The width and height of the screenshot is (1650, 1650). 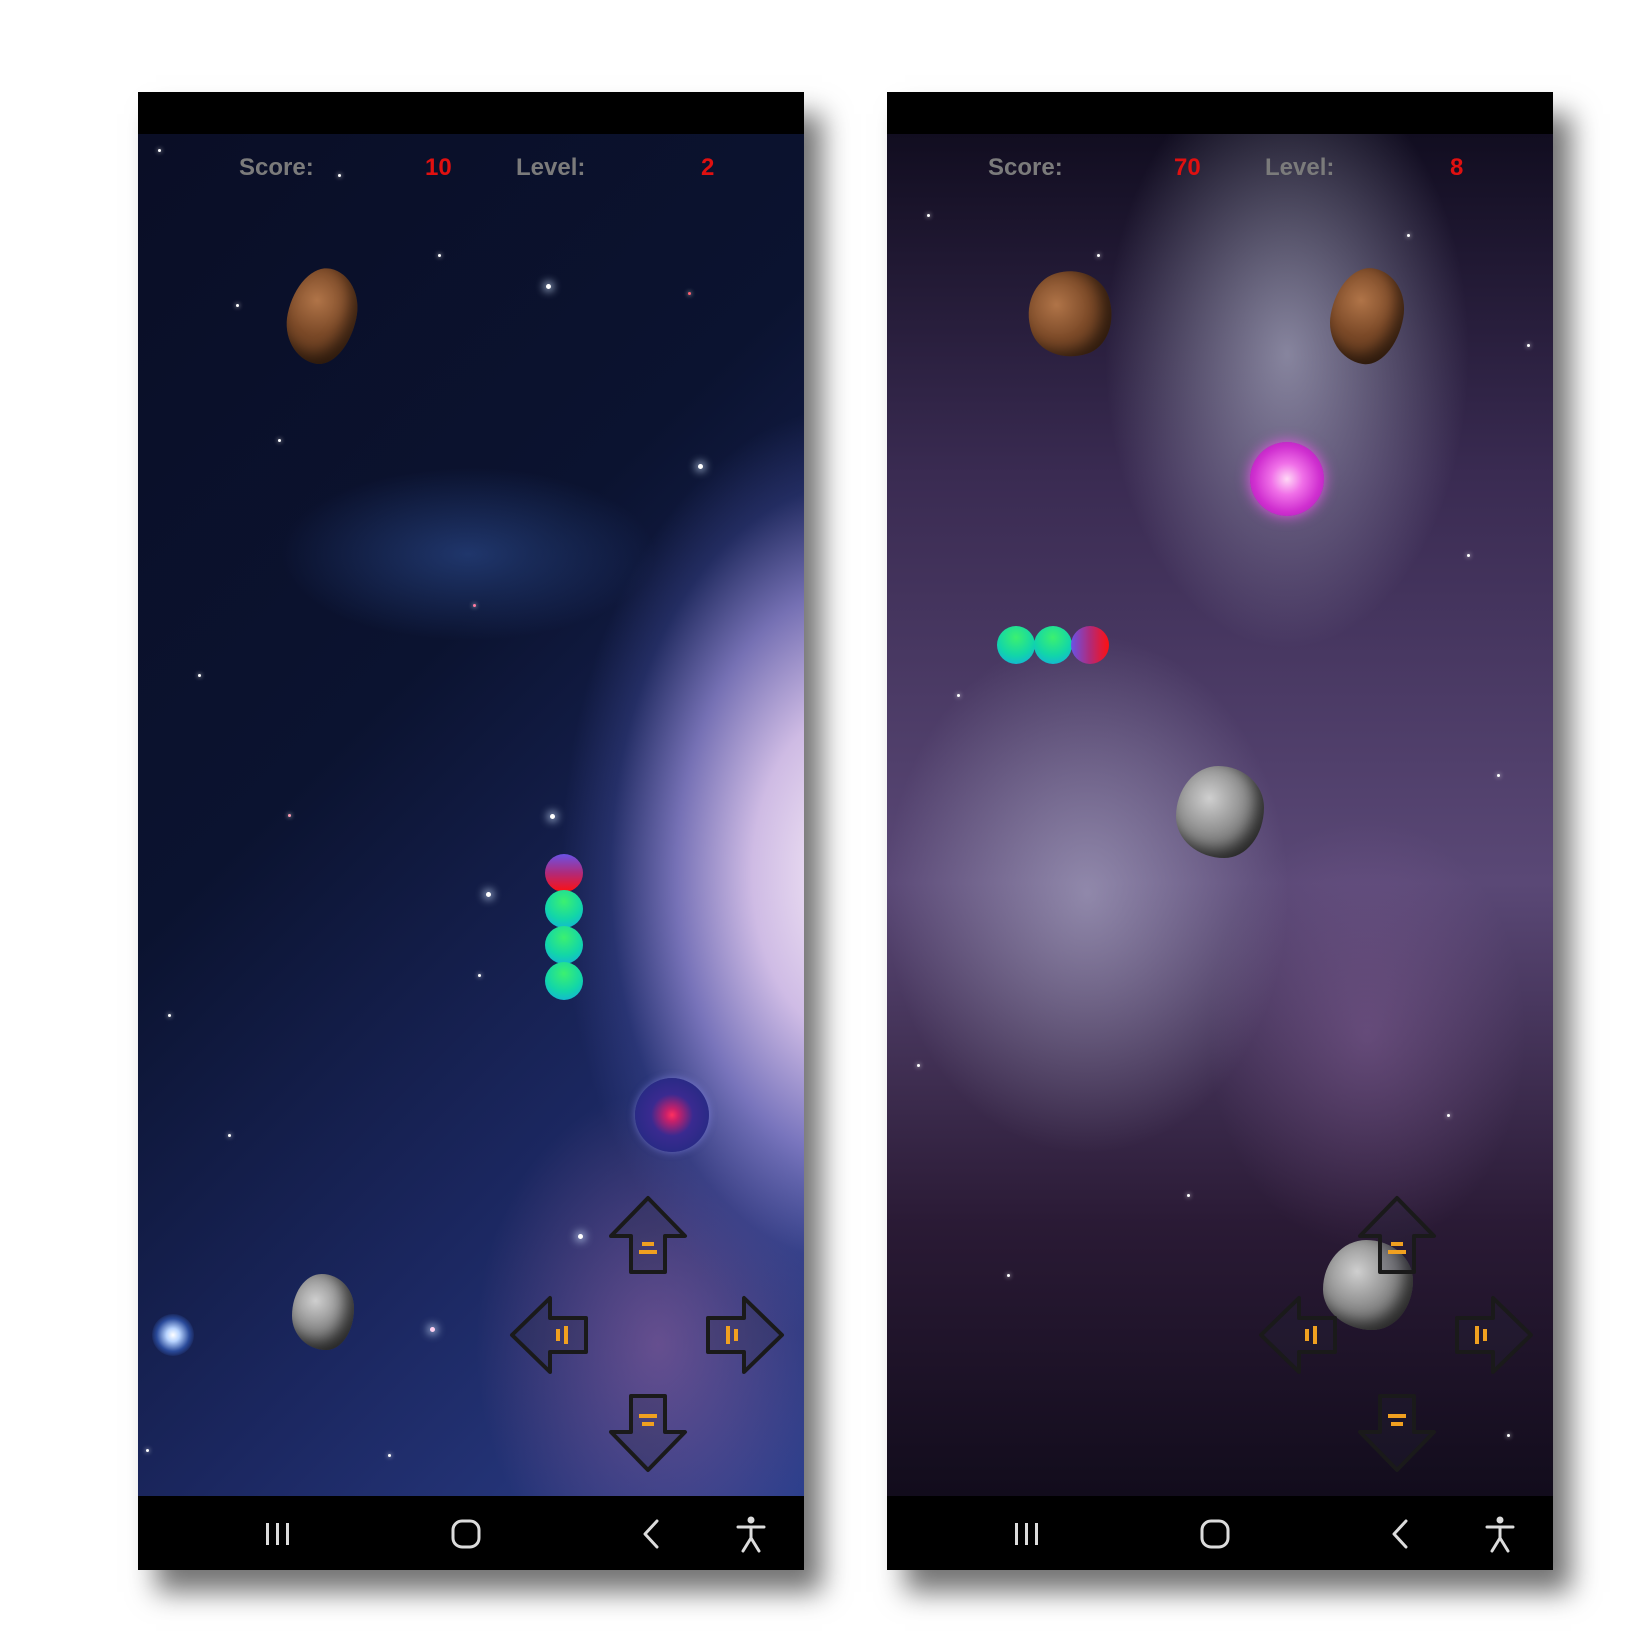 I want to click on score-value: 70, so click(x=1187, y=167).